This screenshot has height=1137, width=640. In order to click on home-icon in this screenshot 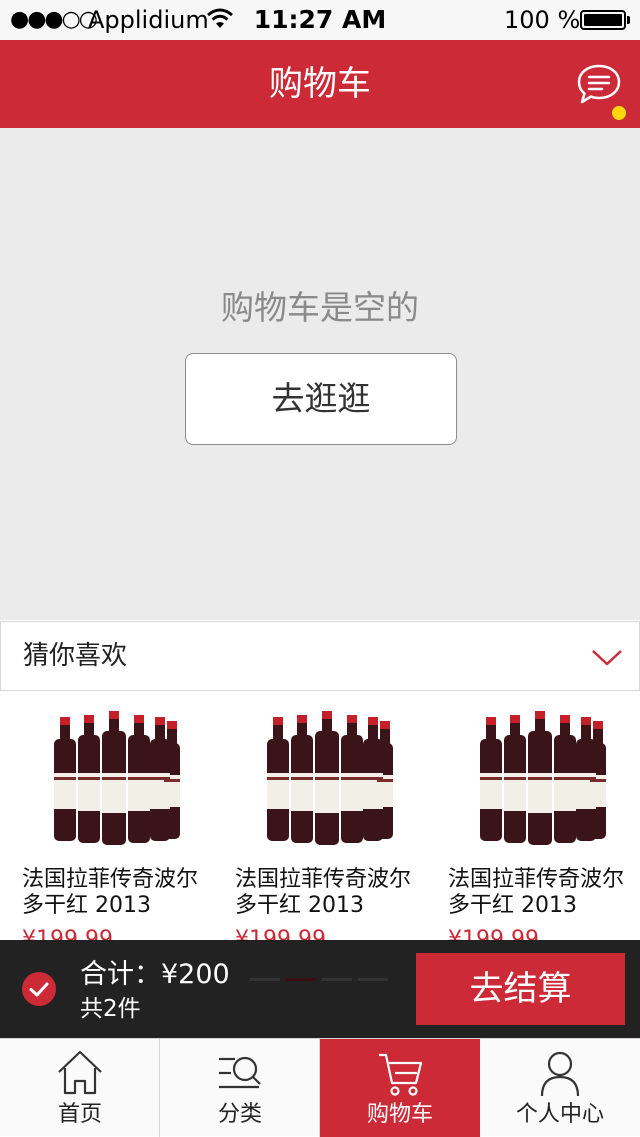, I will do `click(80, 1072)`.